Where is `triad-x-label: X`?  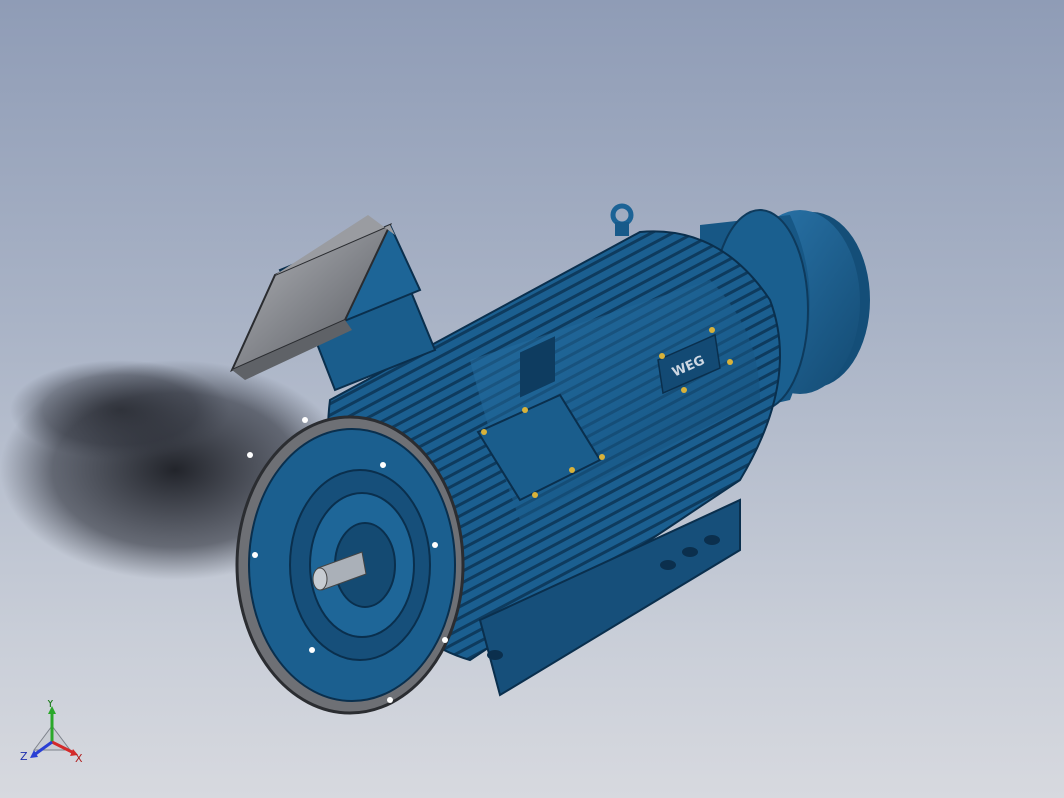 triad-x-label: X is located at coordinates (79, 758).